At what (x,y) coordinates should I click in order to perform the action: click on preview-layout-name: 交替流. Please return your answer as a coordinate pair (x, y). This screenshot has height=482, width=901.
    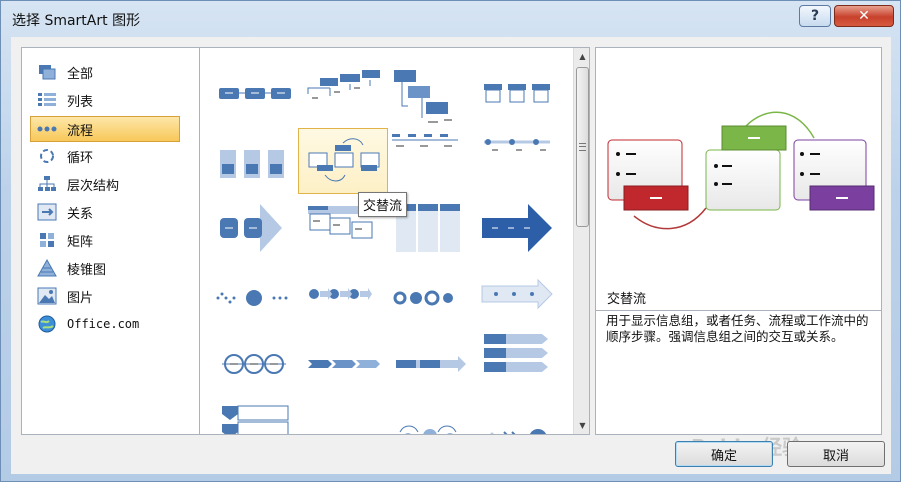
    Looking at the image, I should click on (627, 299).